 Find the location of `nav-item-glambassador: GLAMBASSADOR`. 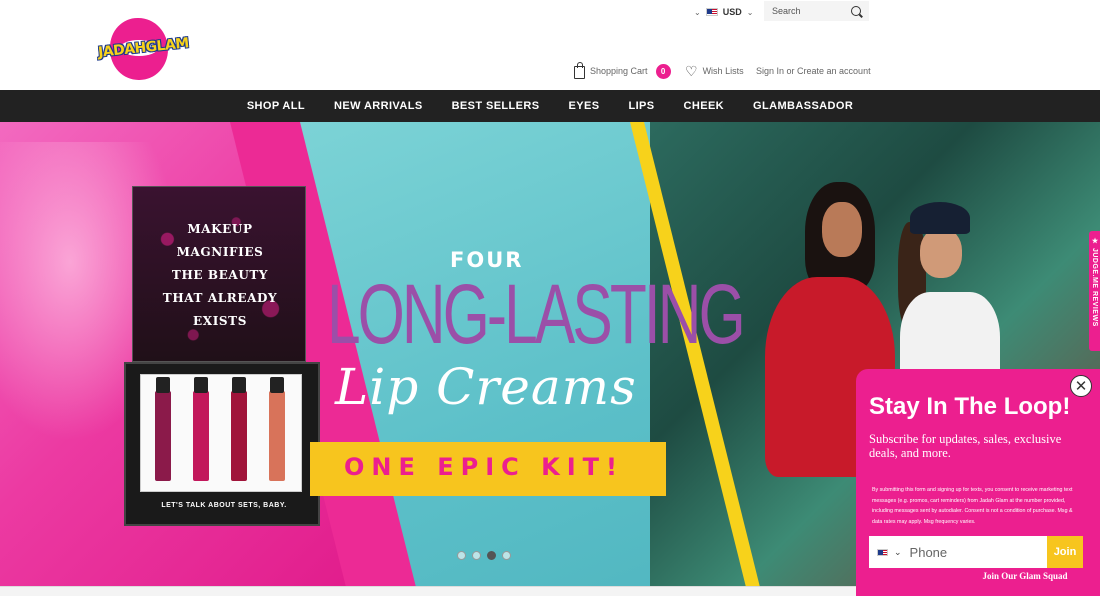

nav-item-glambassador: GLAMBASSADOR is located at coordinates (803, 106).